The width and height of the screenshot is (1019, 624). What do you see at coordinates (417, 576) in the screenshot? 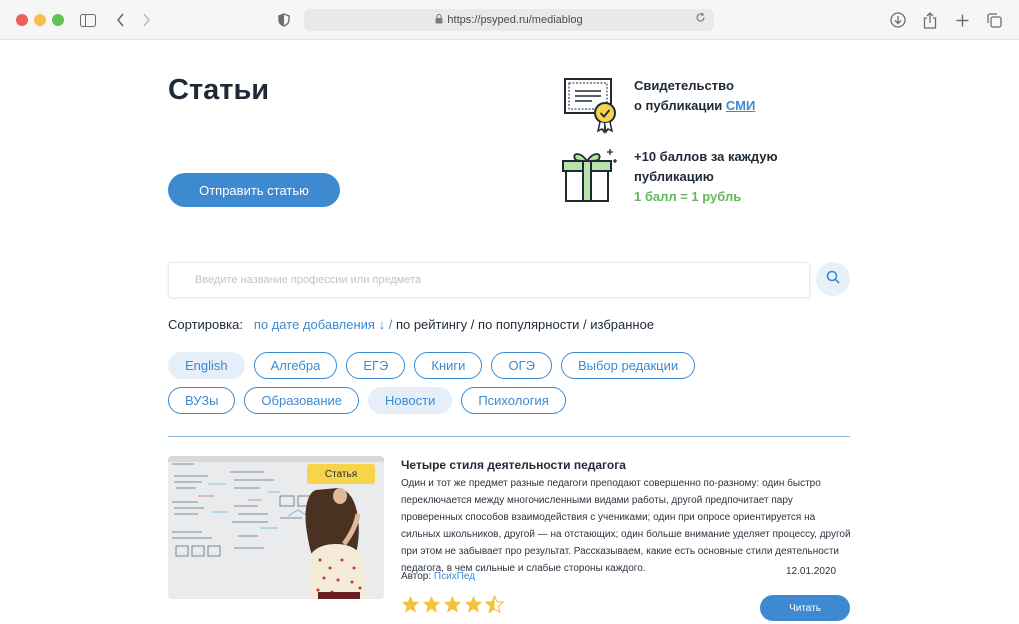
I see `author-label: Автор:` at bounding box center [417, 576].